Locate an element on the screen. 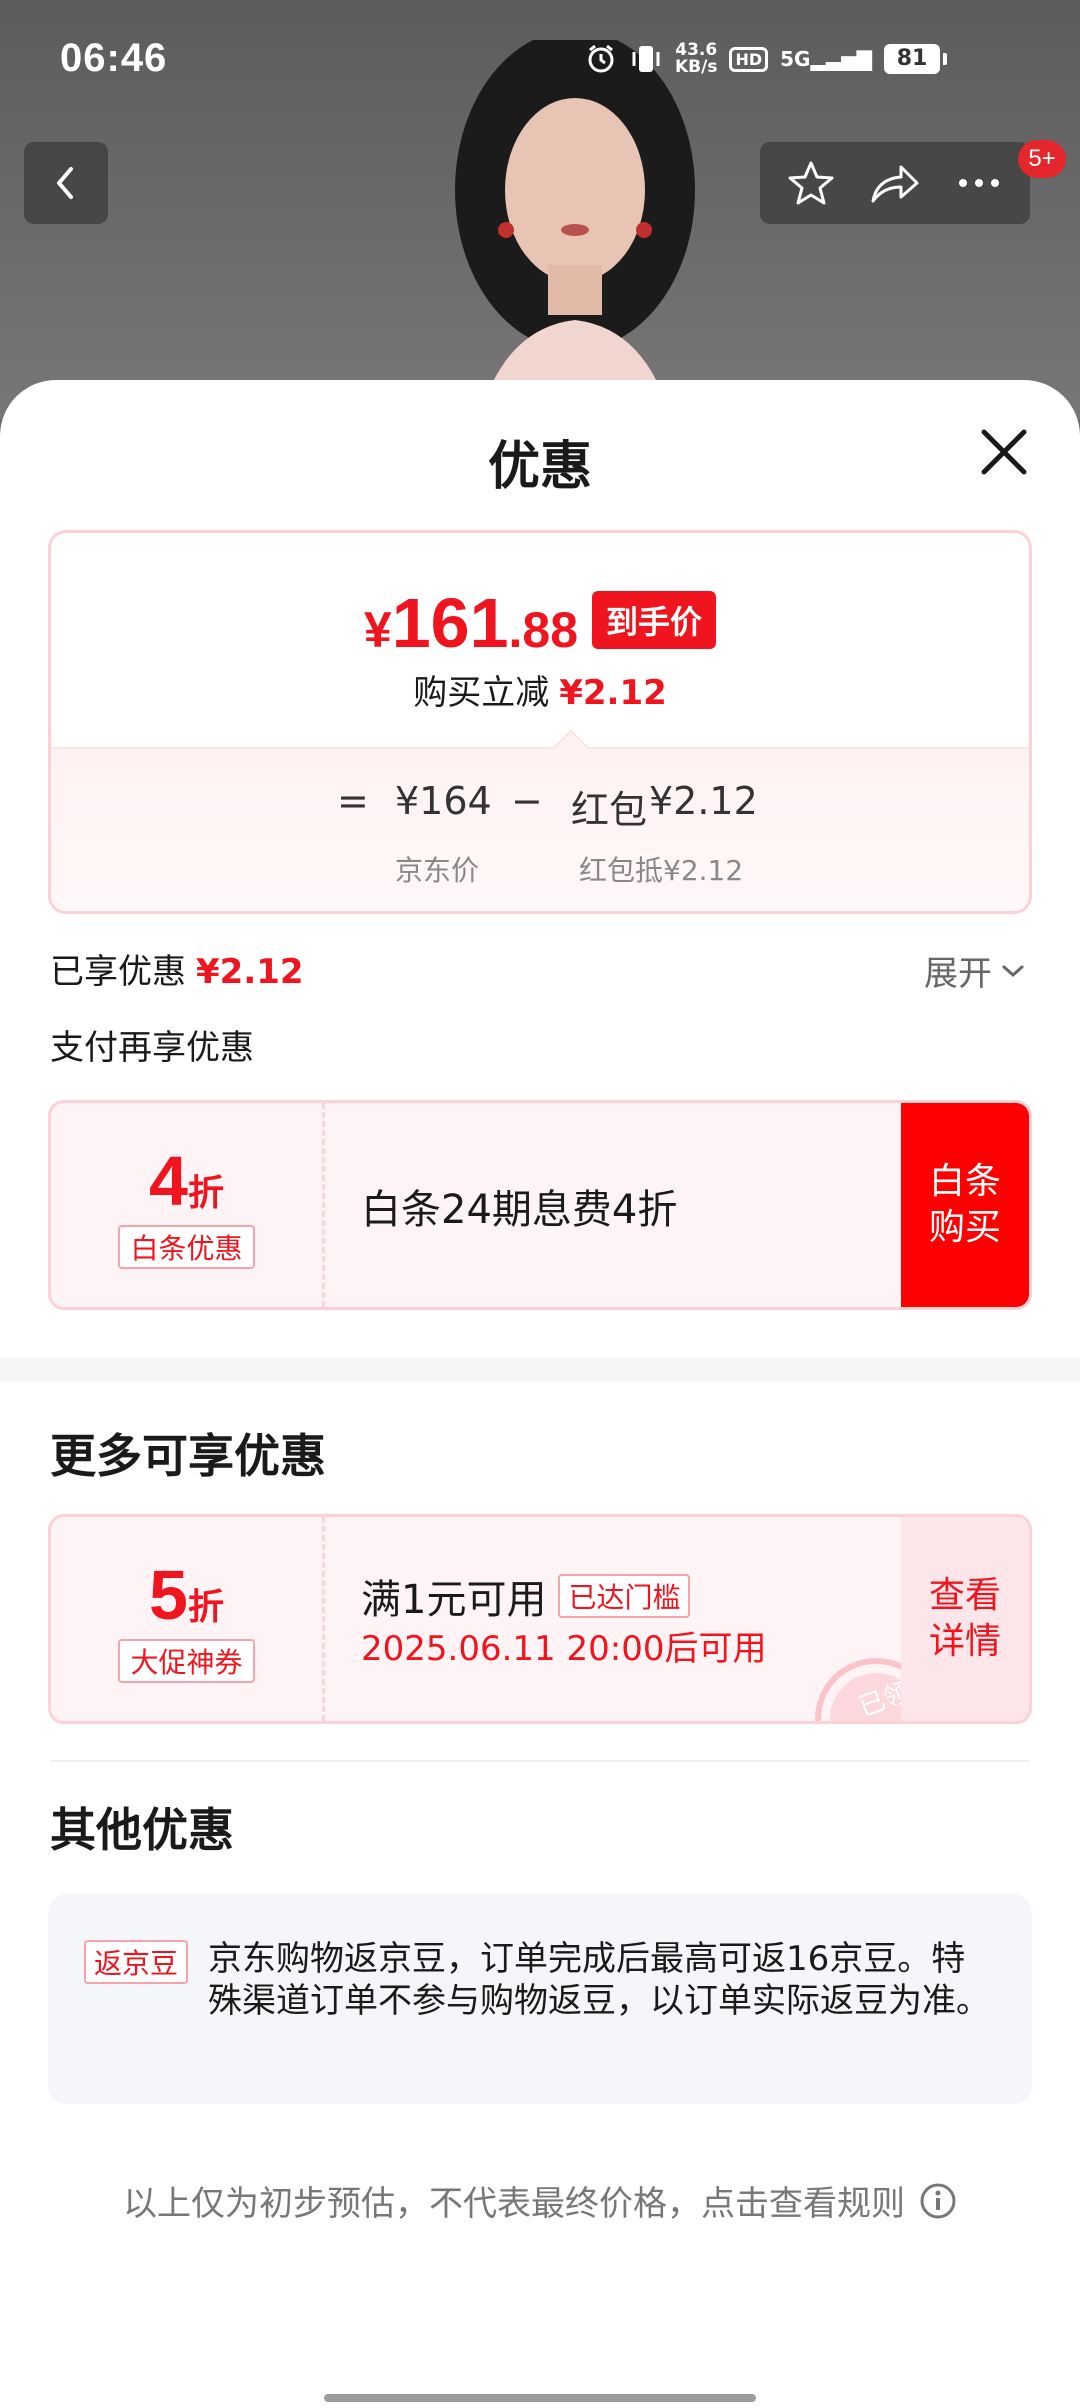 The height and width of the screenshot is (2408, 1080). signal-icon: 5G▂▃▅▇ is located at coordinates (826, 59).